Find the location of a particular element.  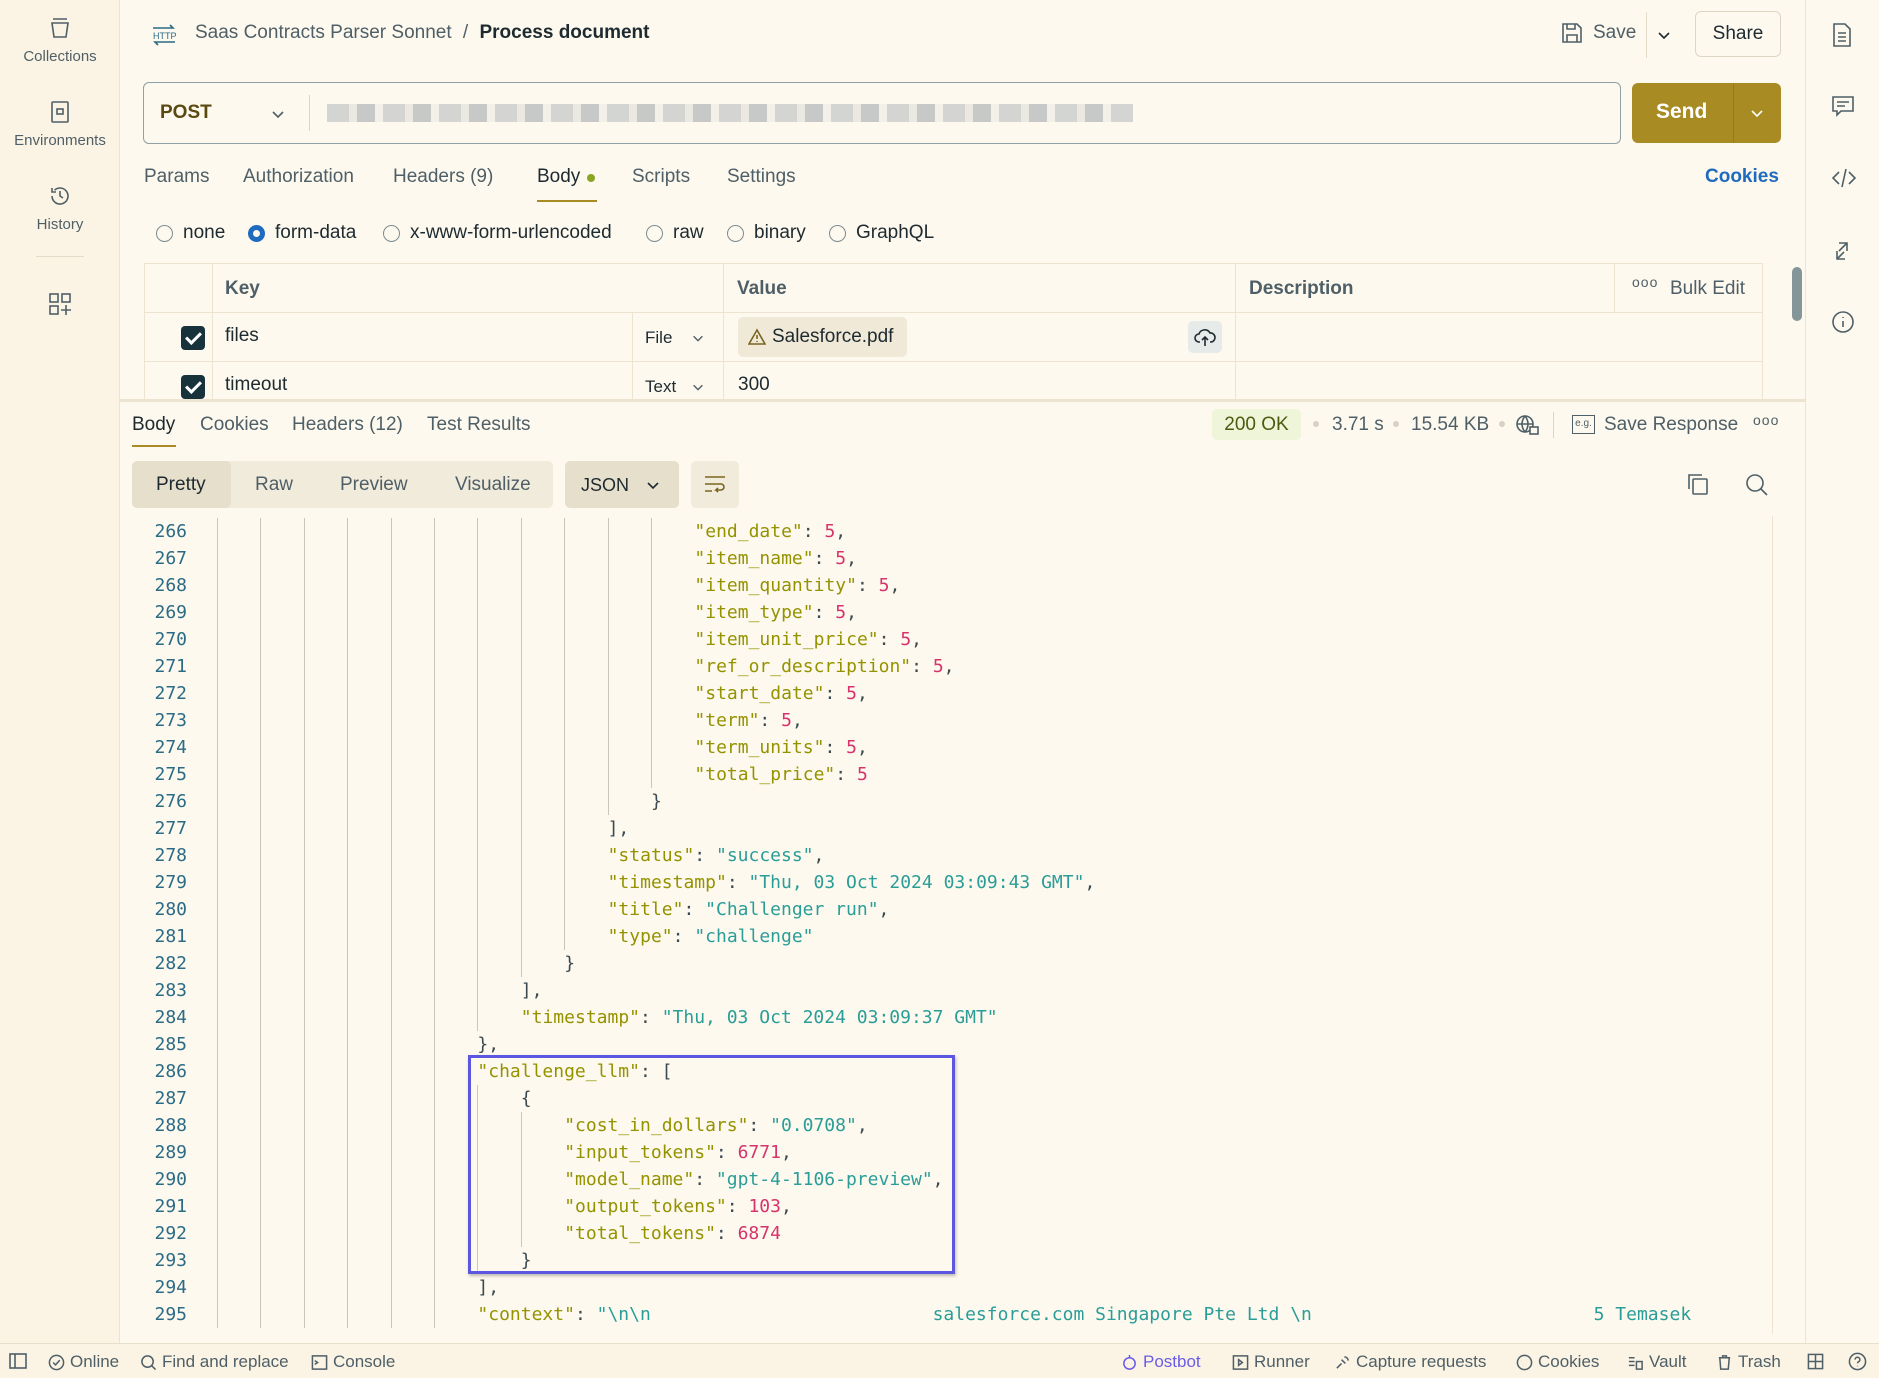

code-text: }, is located at coordinates (488, 1044).